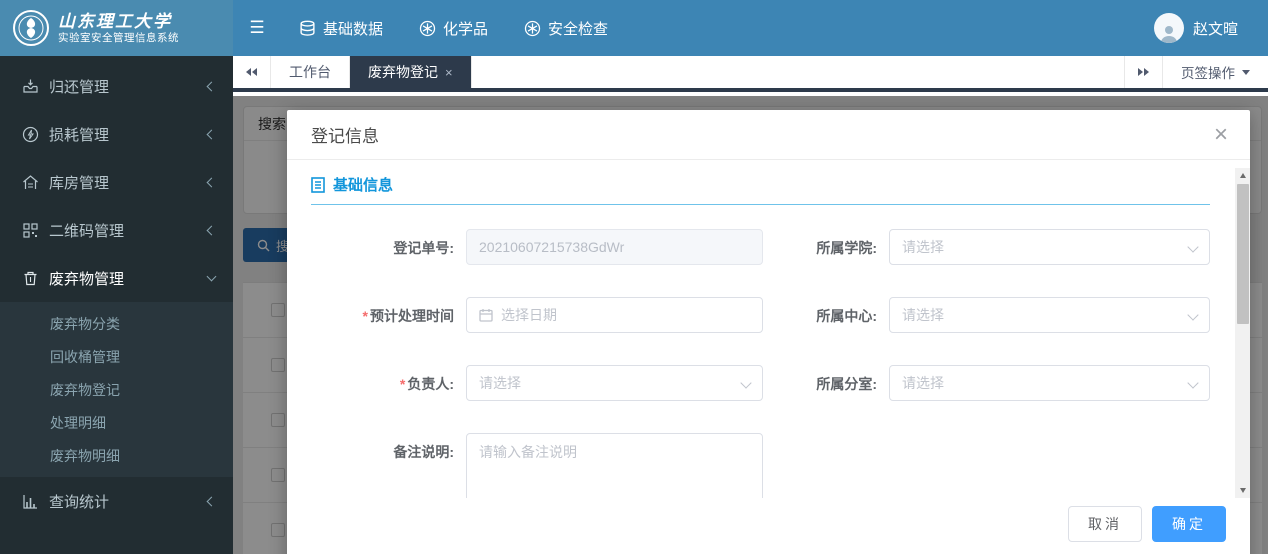 Image resolution: width=1268 pixels, height=554 pixels. I want to click on app-logo: 山东理工大学 实验室安全管理信息系统, so click(116, 28).